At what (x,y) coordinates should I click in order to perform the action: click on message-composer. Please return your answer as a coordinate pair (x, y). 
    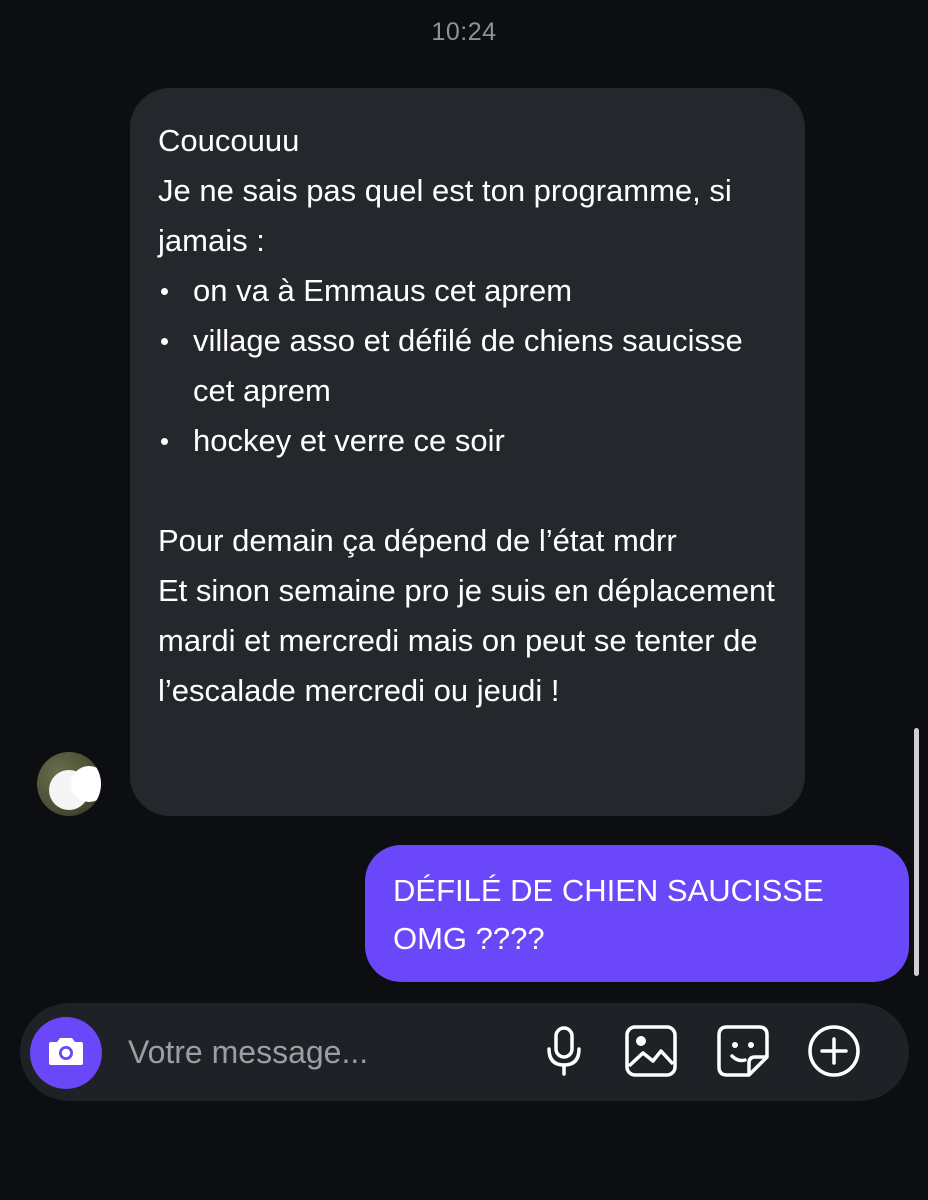
    Looking at the image, I should click on (464, 1052).